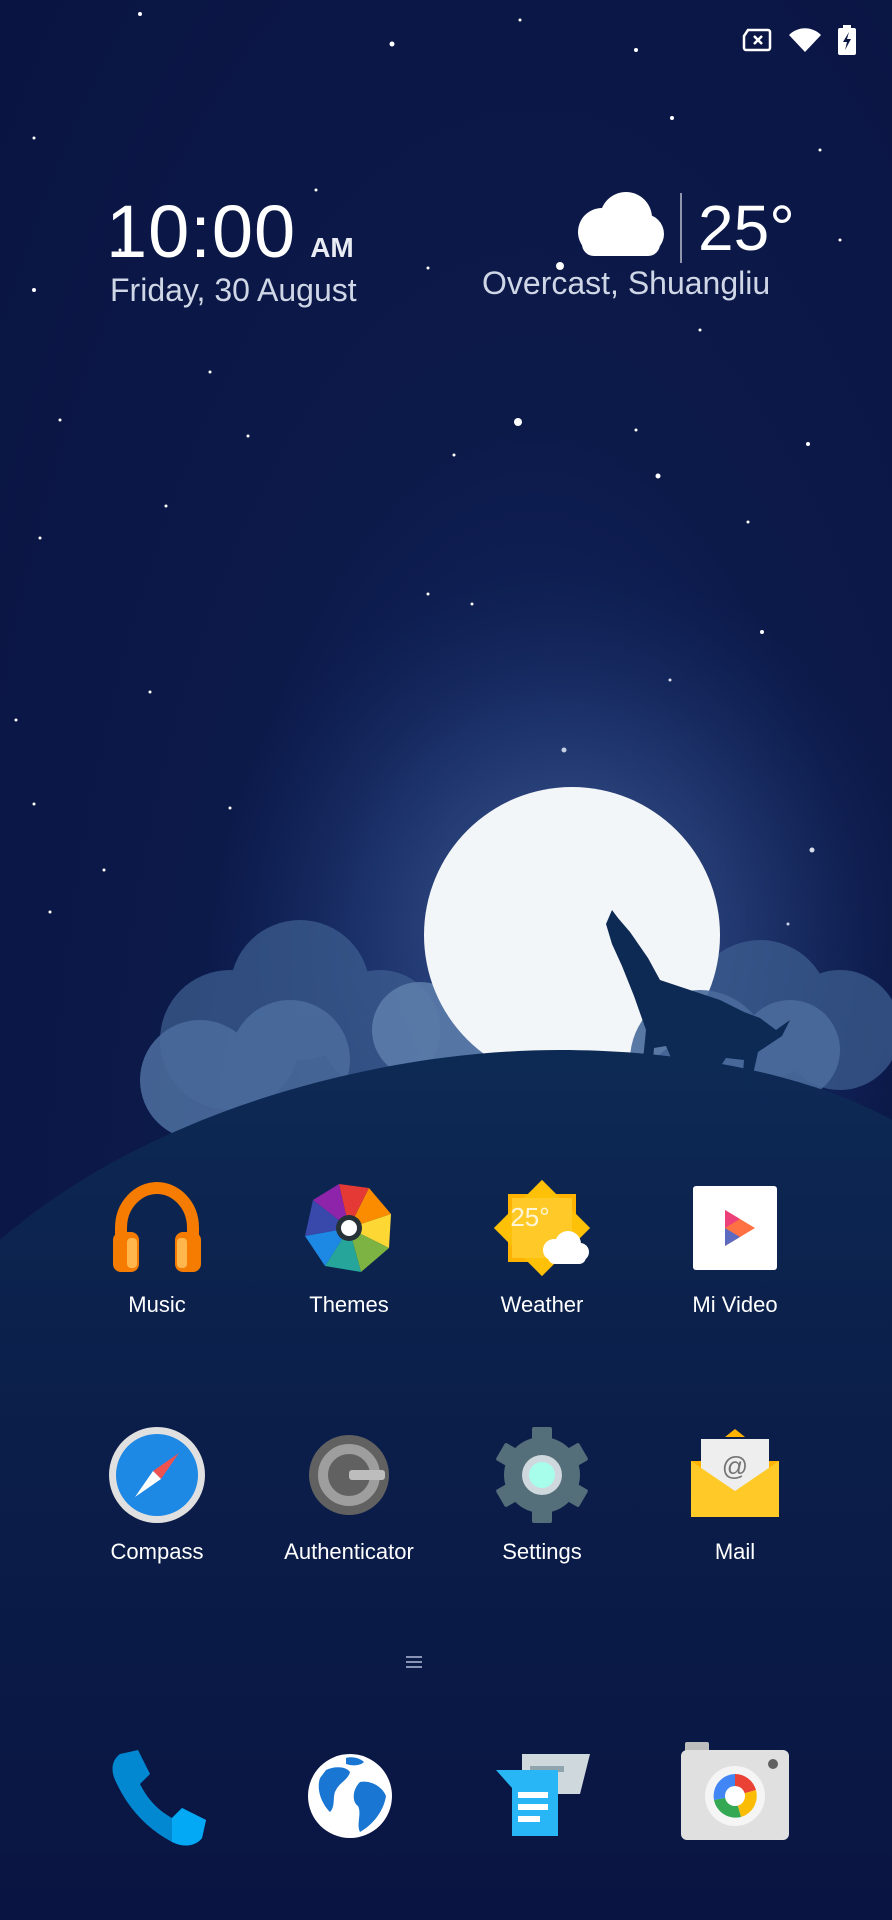 This screenshot has height=1920, width=892. What do you see at coordinates (847, 40) in the screenshot?
I see `battery-charging-icon` at bounding box center [847, 40].